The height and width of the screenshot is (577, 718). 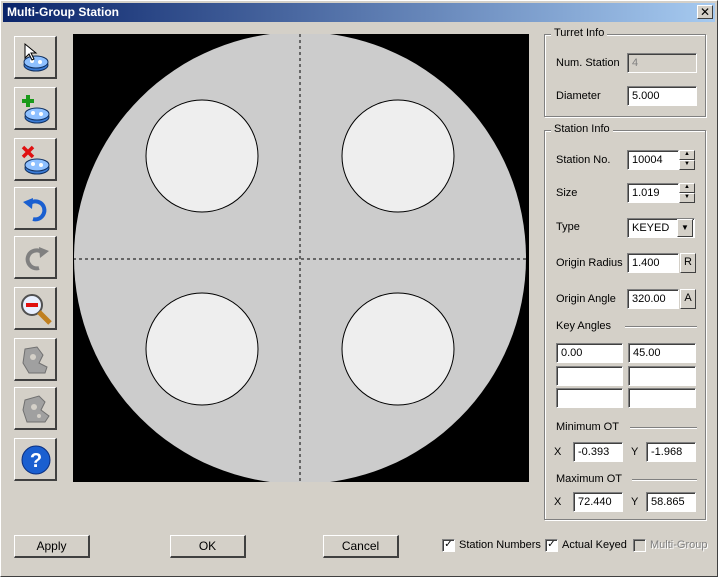 I want to click on station-no-field: 10004, so click(x=653, y=160).